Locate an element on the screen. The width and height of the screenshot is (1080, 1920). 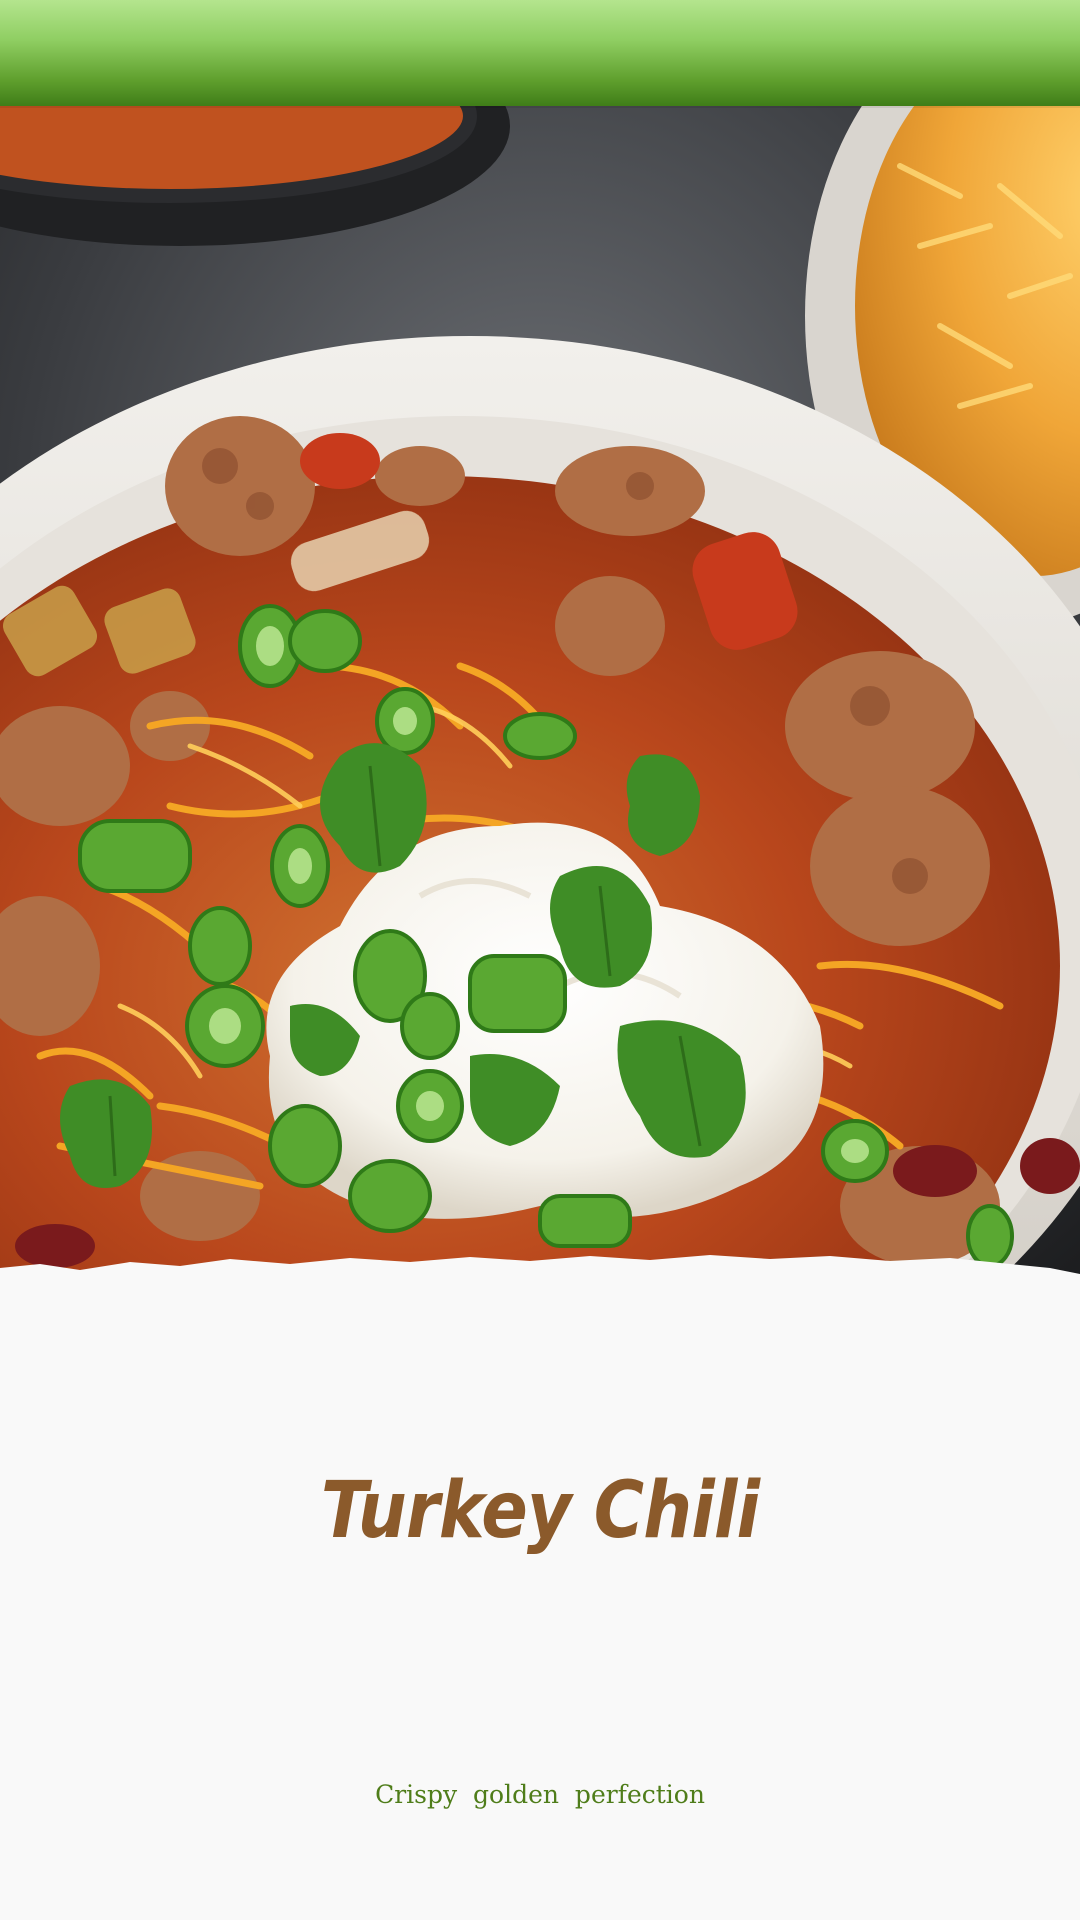
recipe-subtitle: Crispy golden perfection is located at coordinates (540, 1794).